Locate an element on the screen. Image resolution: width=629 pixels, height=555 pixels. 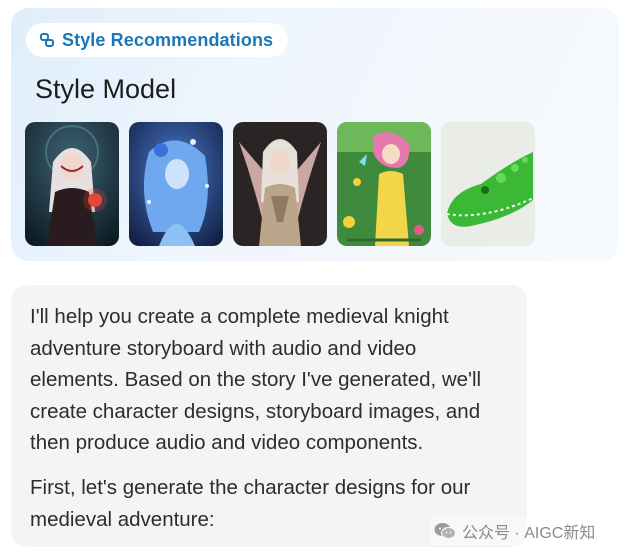
watermark: 公众号 · AIGC新知 is located at coordinates (515, 531).